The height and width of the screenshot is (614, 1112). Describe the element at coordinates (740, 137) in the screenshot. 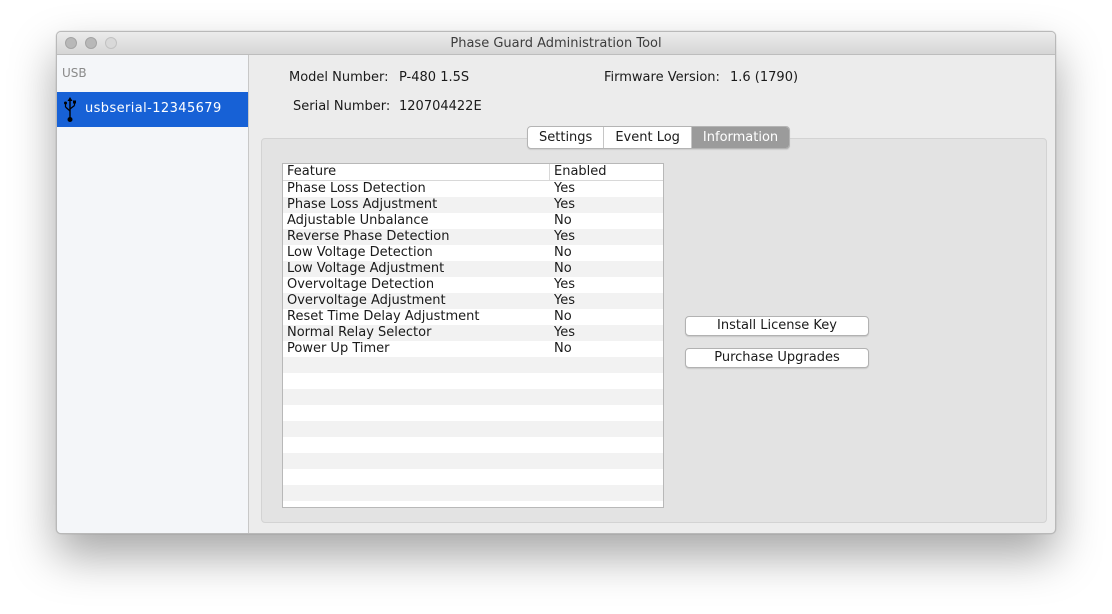

I see `tab-information: Information` at that location.